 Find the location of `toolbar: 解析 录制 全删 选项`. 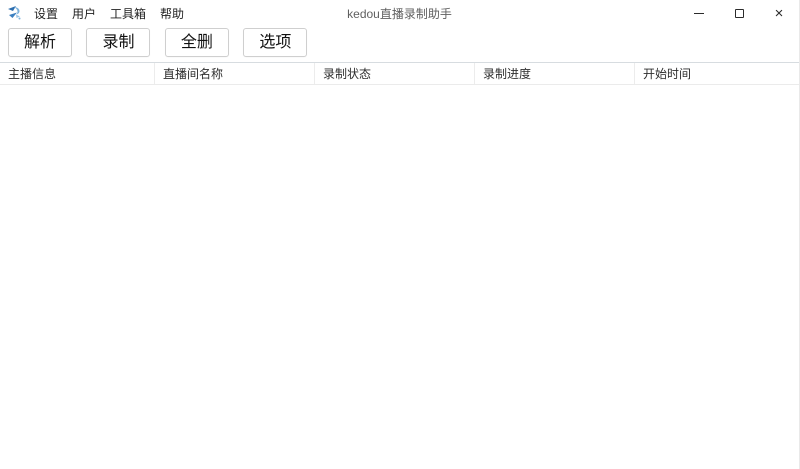

toolbar: 解析 录制 全删 选项 is located at coordinates (399, 44).